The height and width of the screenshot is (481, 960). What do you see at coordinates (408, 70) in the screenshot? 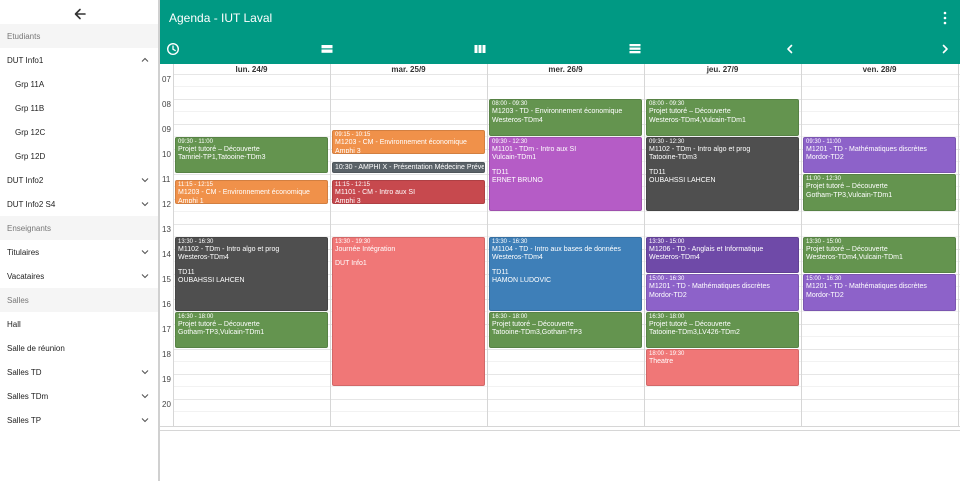
I see `day-header: mar. 25/9` at bounding box center [408, 70].